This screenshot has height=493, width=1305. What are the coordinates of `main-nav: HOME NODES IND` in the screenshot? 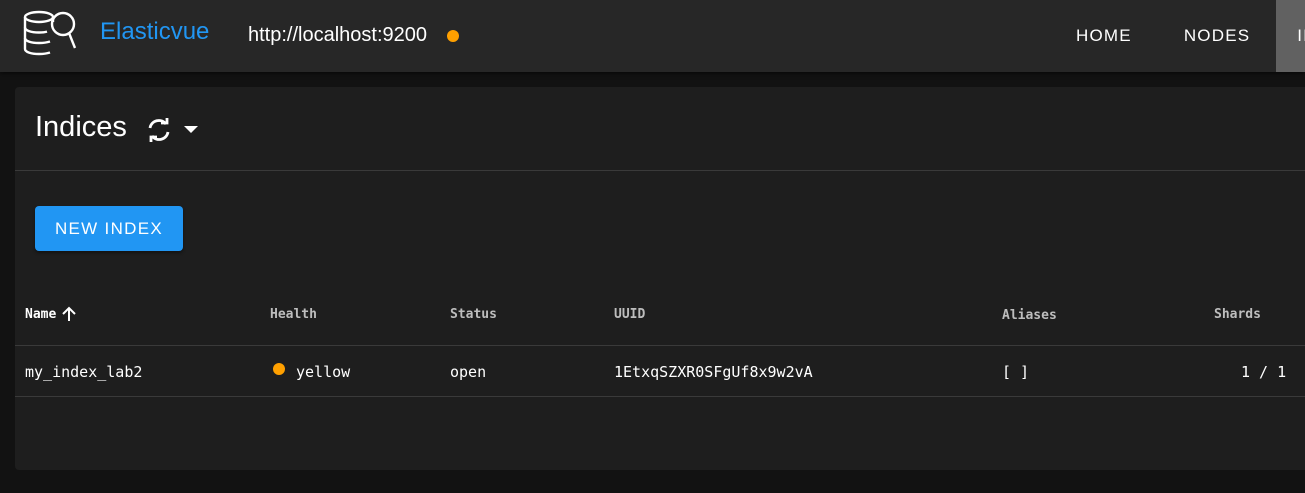 It's located at (1177, 36).